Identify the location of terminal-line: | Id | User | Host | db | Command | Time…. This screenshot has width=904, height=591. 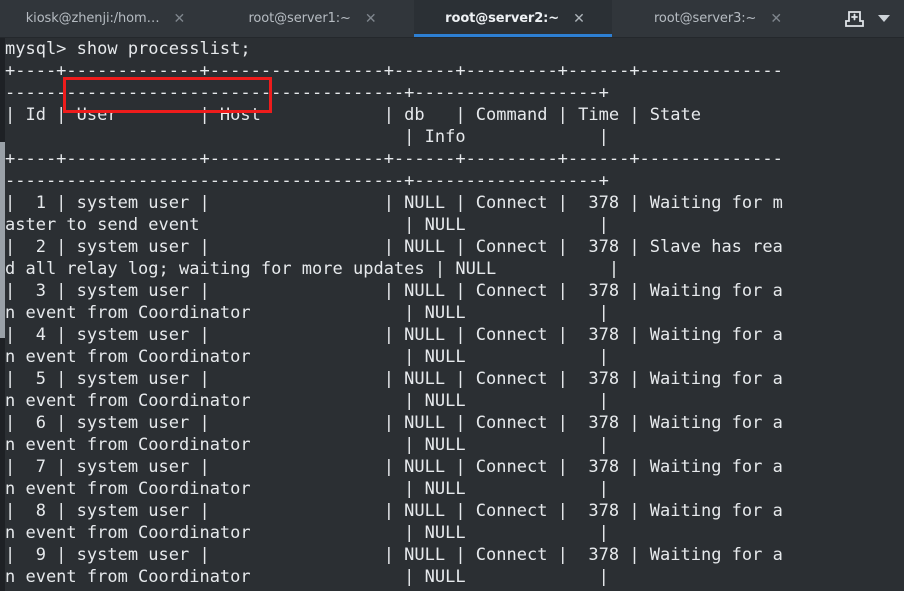
(394, 115).